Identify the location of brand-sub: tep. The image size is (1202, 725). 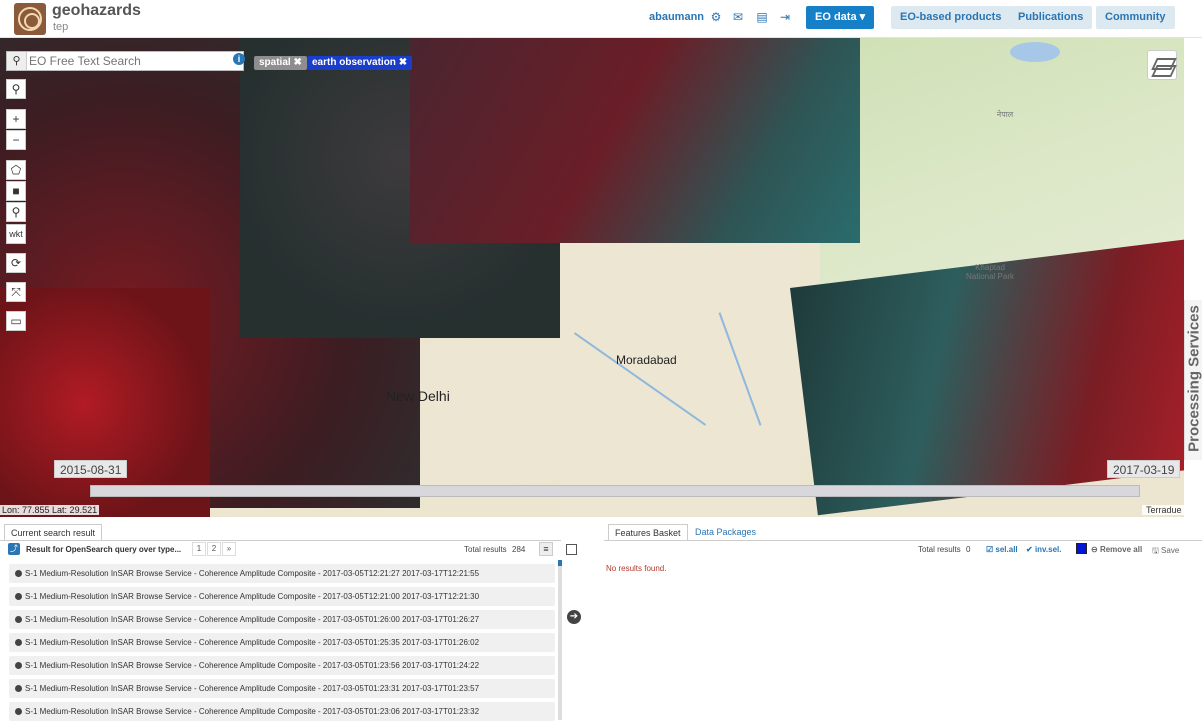
(60, 27).